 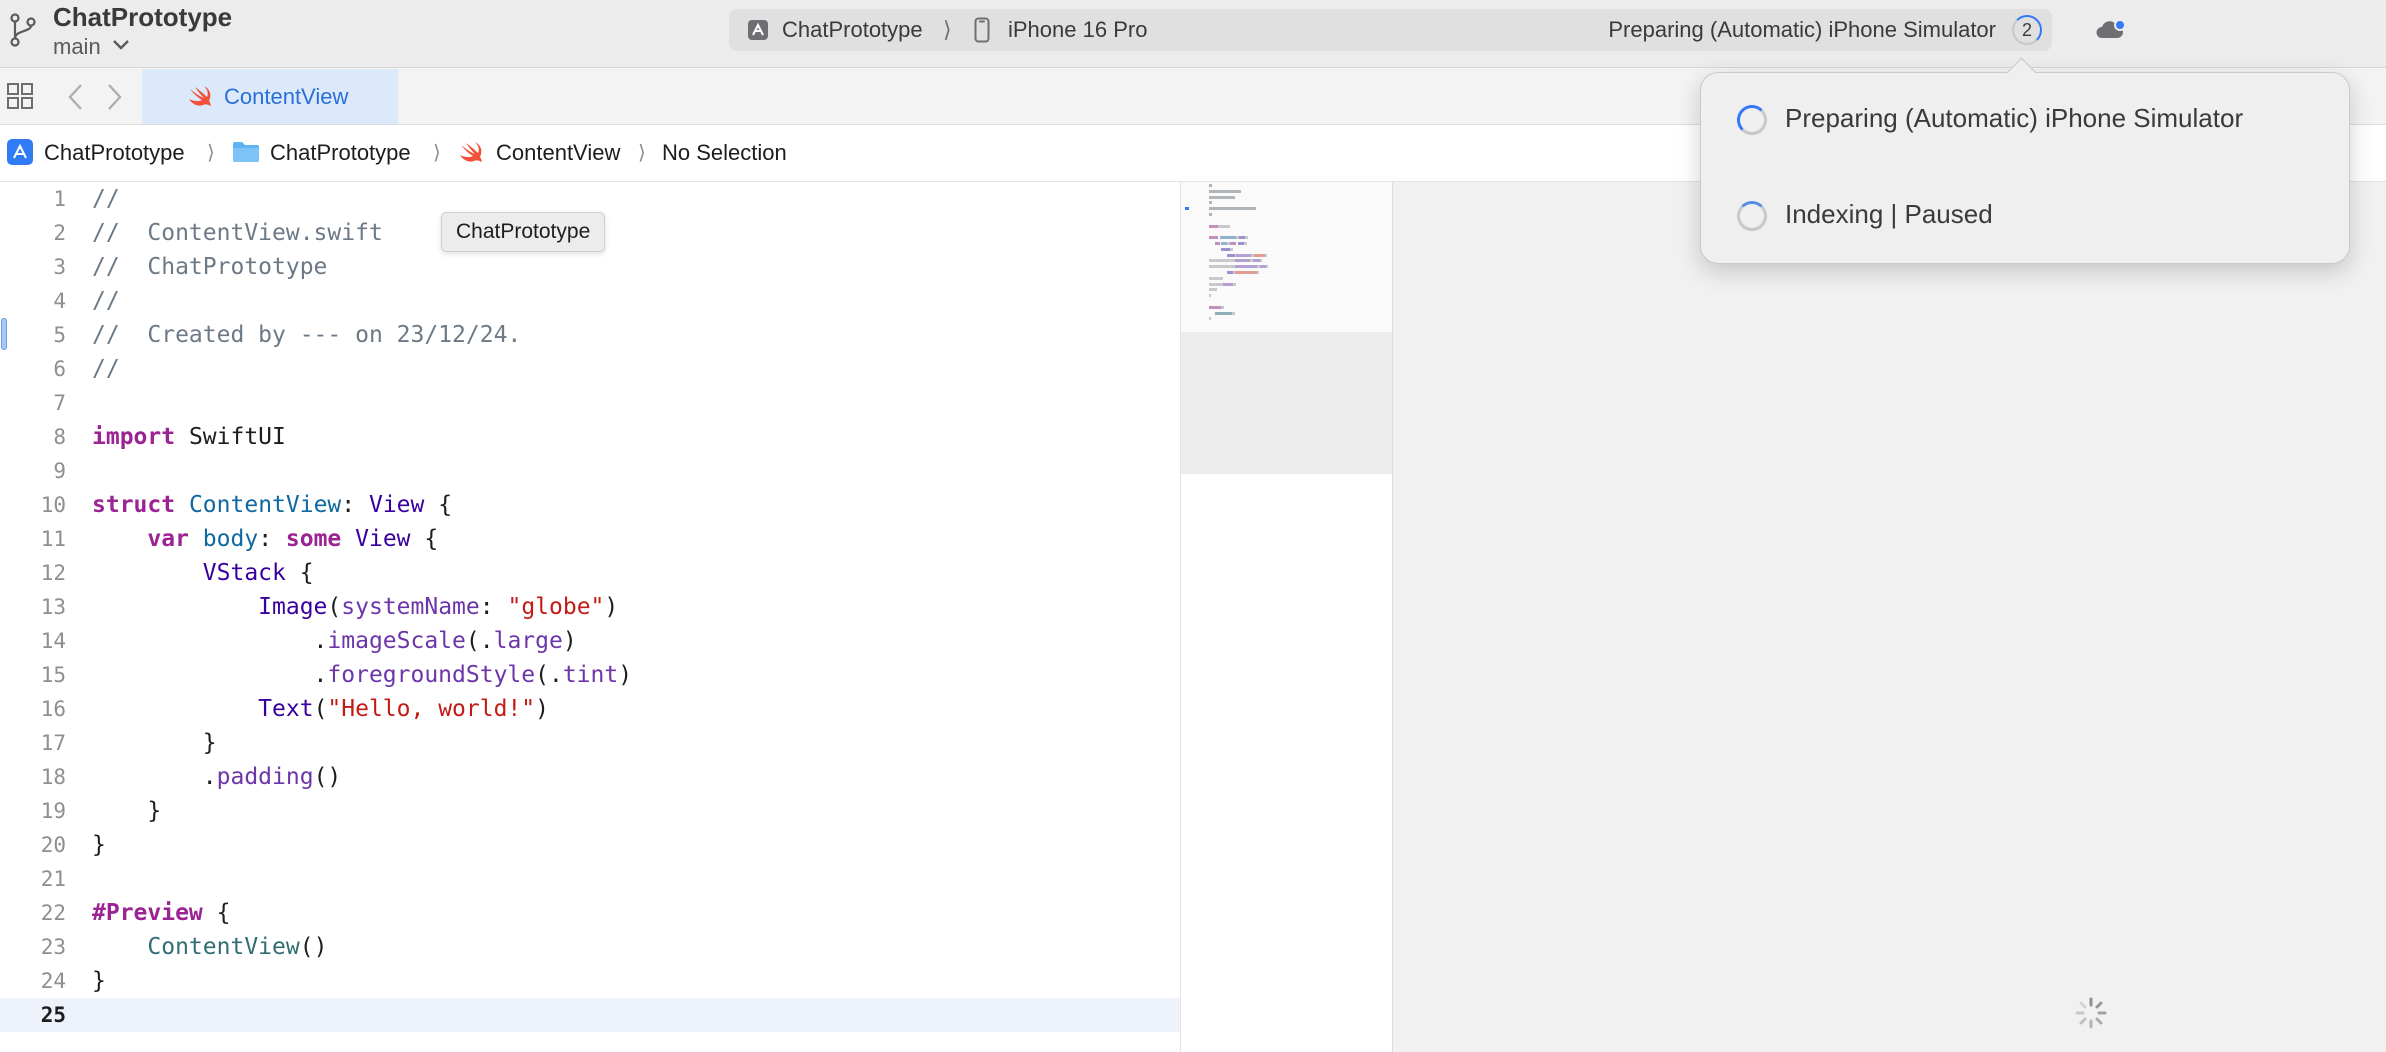 What do you see at coordinates (590, 267) in the screenshot?
I see `code-line: 3 // ChatPrototype` at bounding box center [590, 267].